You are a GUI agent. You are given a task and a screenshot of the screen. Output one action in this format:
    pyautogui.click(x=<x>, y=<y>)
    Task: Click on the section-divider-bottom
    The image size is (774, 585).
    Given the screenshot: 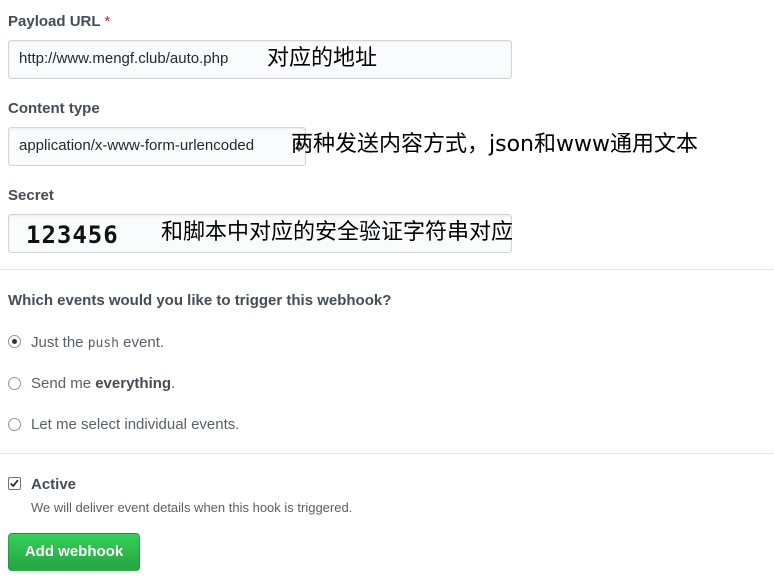 What is the action you would take?
    pyautogui.click(x=387, y=453)
    